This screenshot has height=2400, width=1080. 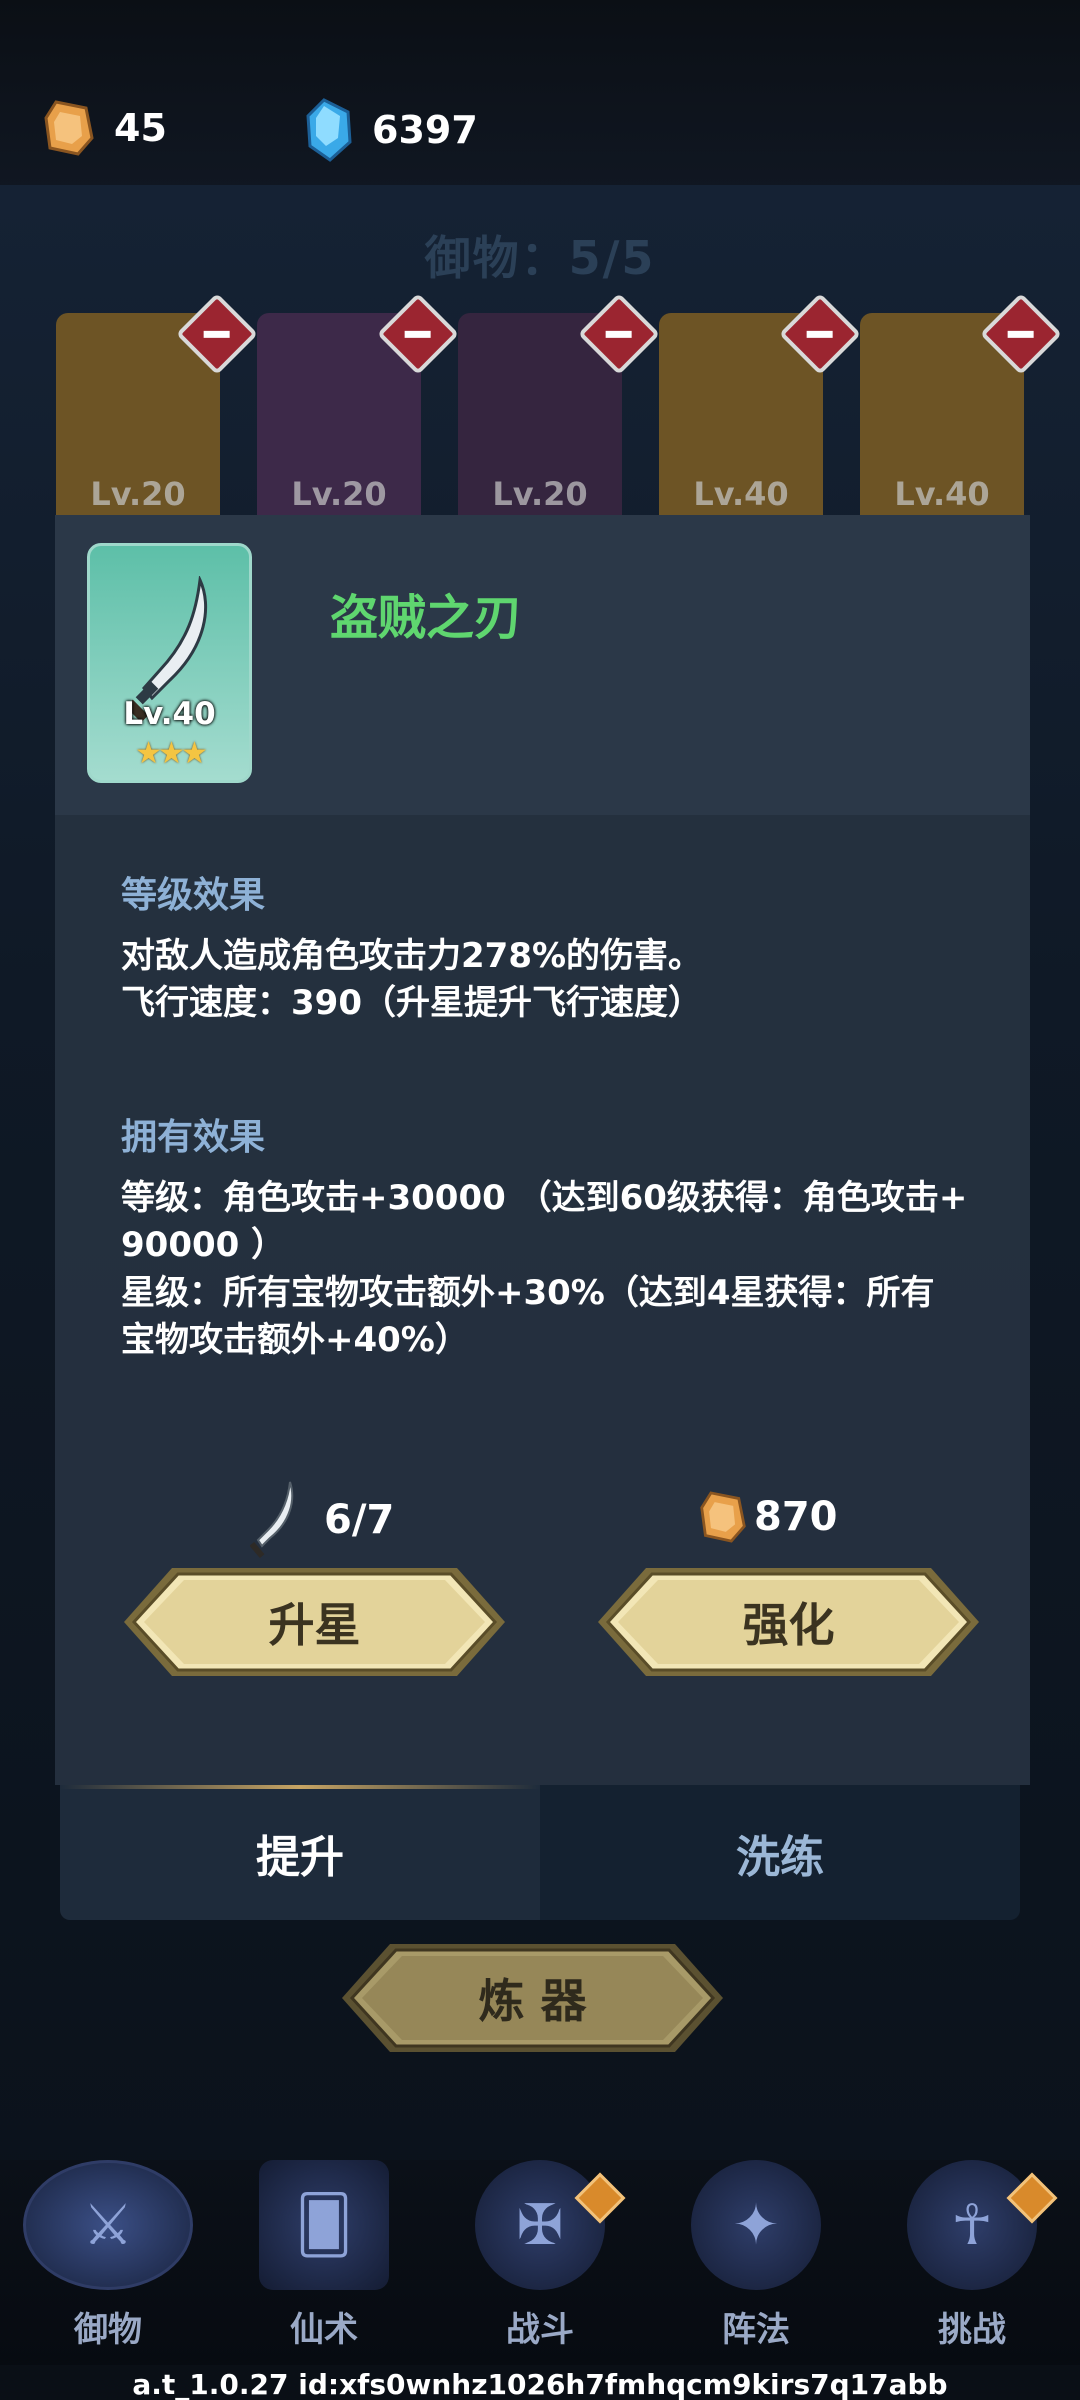 I want to click on own-effect-line: 等级：角色攻击+30000 （达到60级获得：角色攻击+, so click(x=544, y=1198).